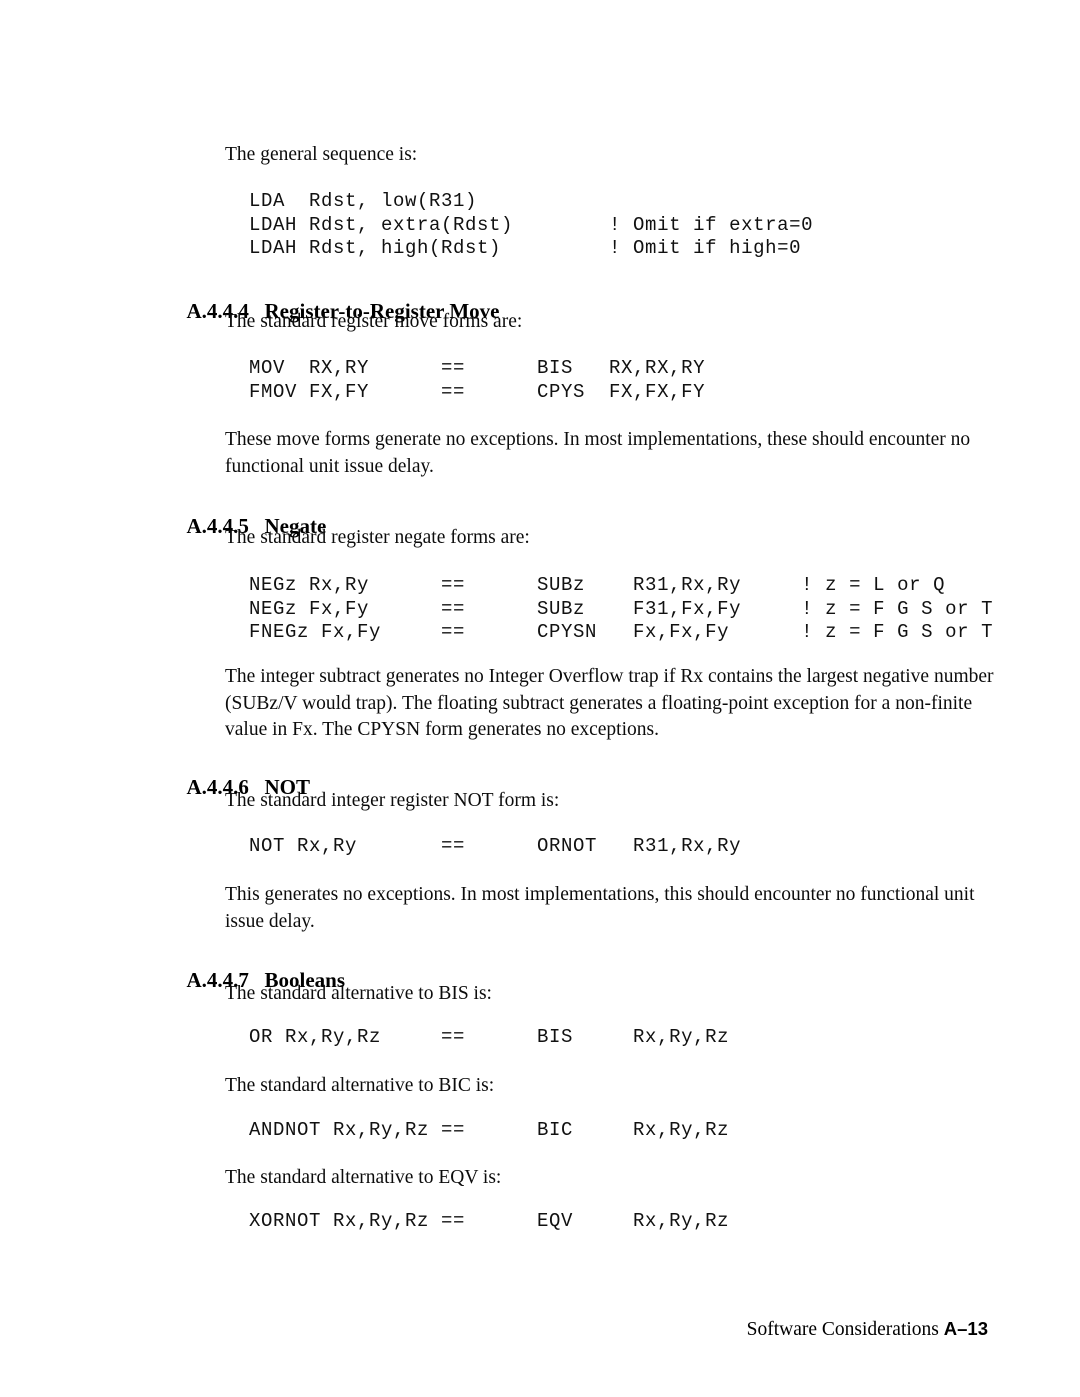 Image resolution: width=1080 pixels, height=1397 pixels. What do you see at coordinates (374, 321) in the screenshot?
I see `paragraph-move-forms-intro: The standard register move forms are:` at bounding box center [374, 321].